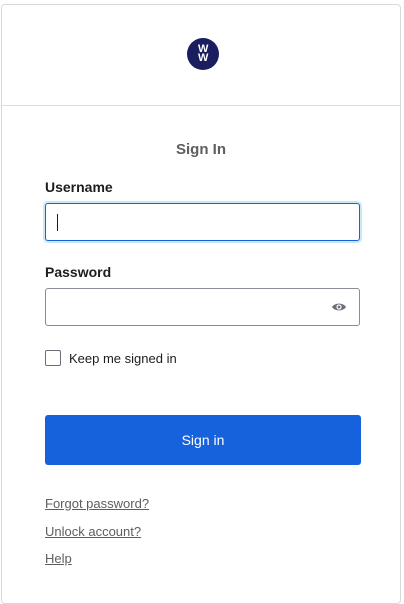 This screenshot has width=404, height=604. I want to click on forgot-password-link: Forgot password?, so click(97, 503).